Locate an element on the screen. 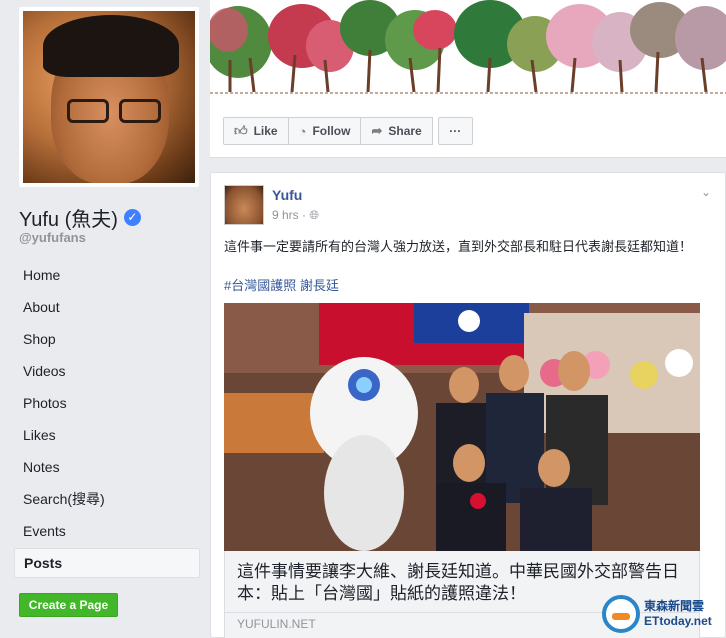  profile-hair is located at coordinates (111, 46).